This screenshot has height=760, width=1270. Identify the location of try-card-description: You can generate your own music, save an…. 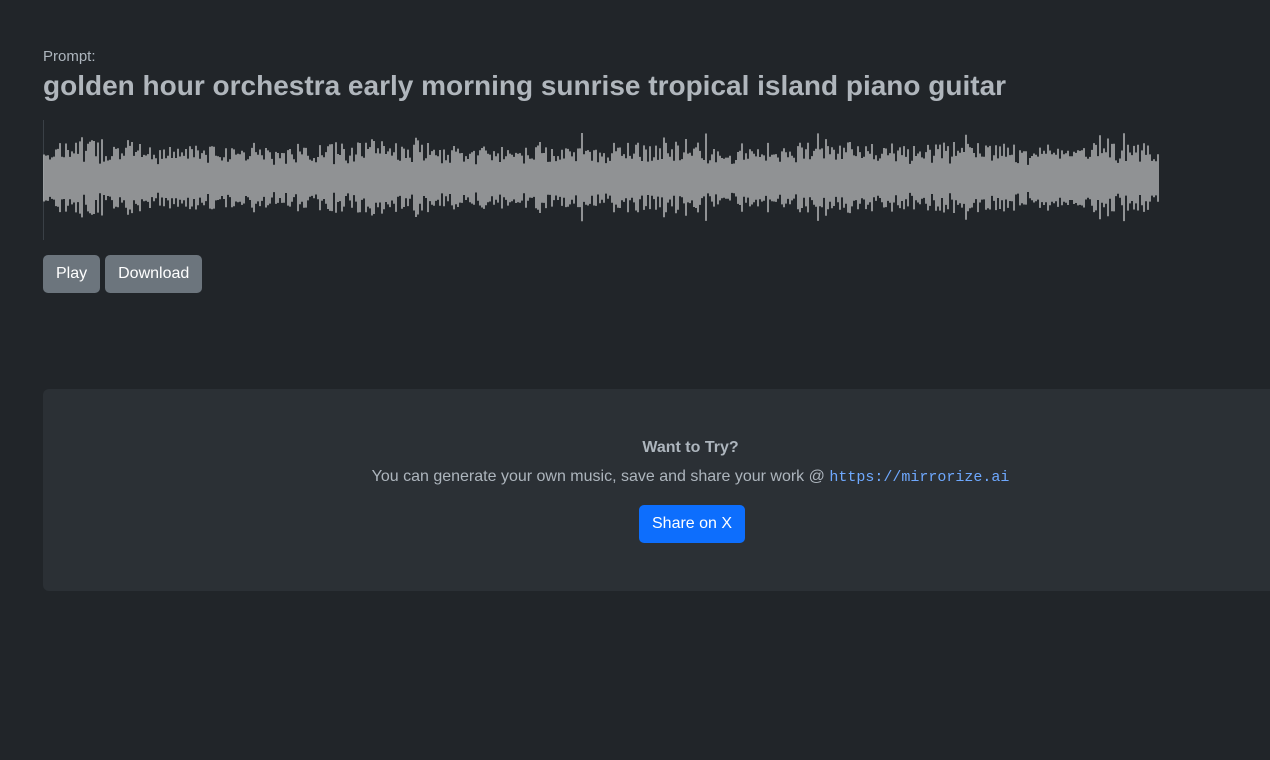
(600, 476).